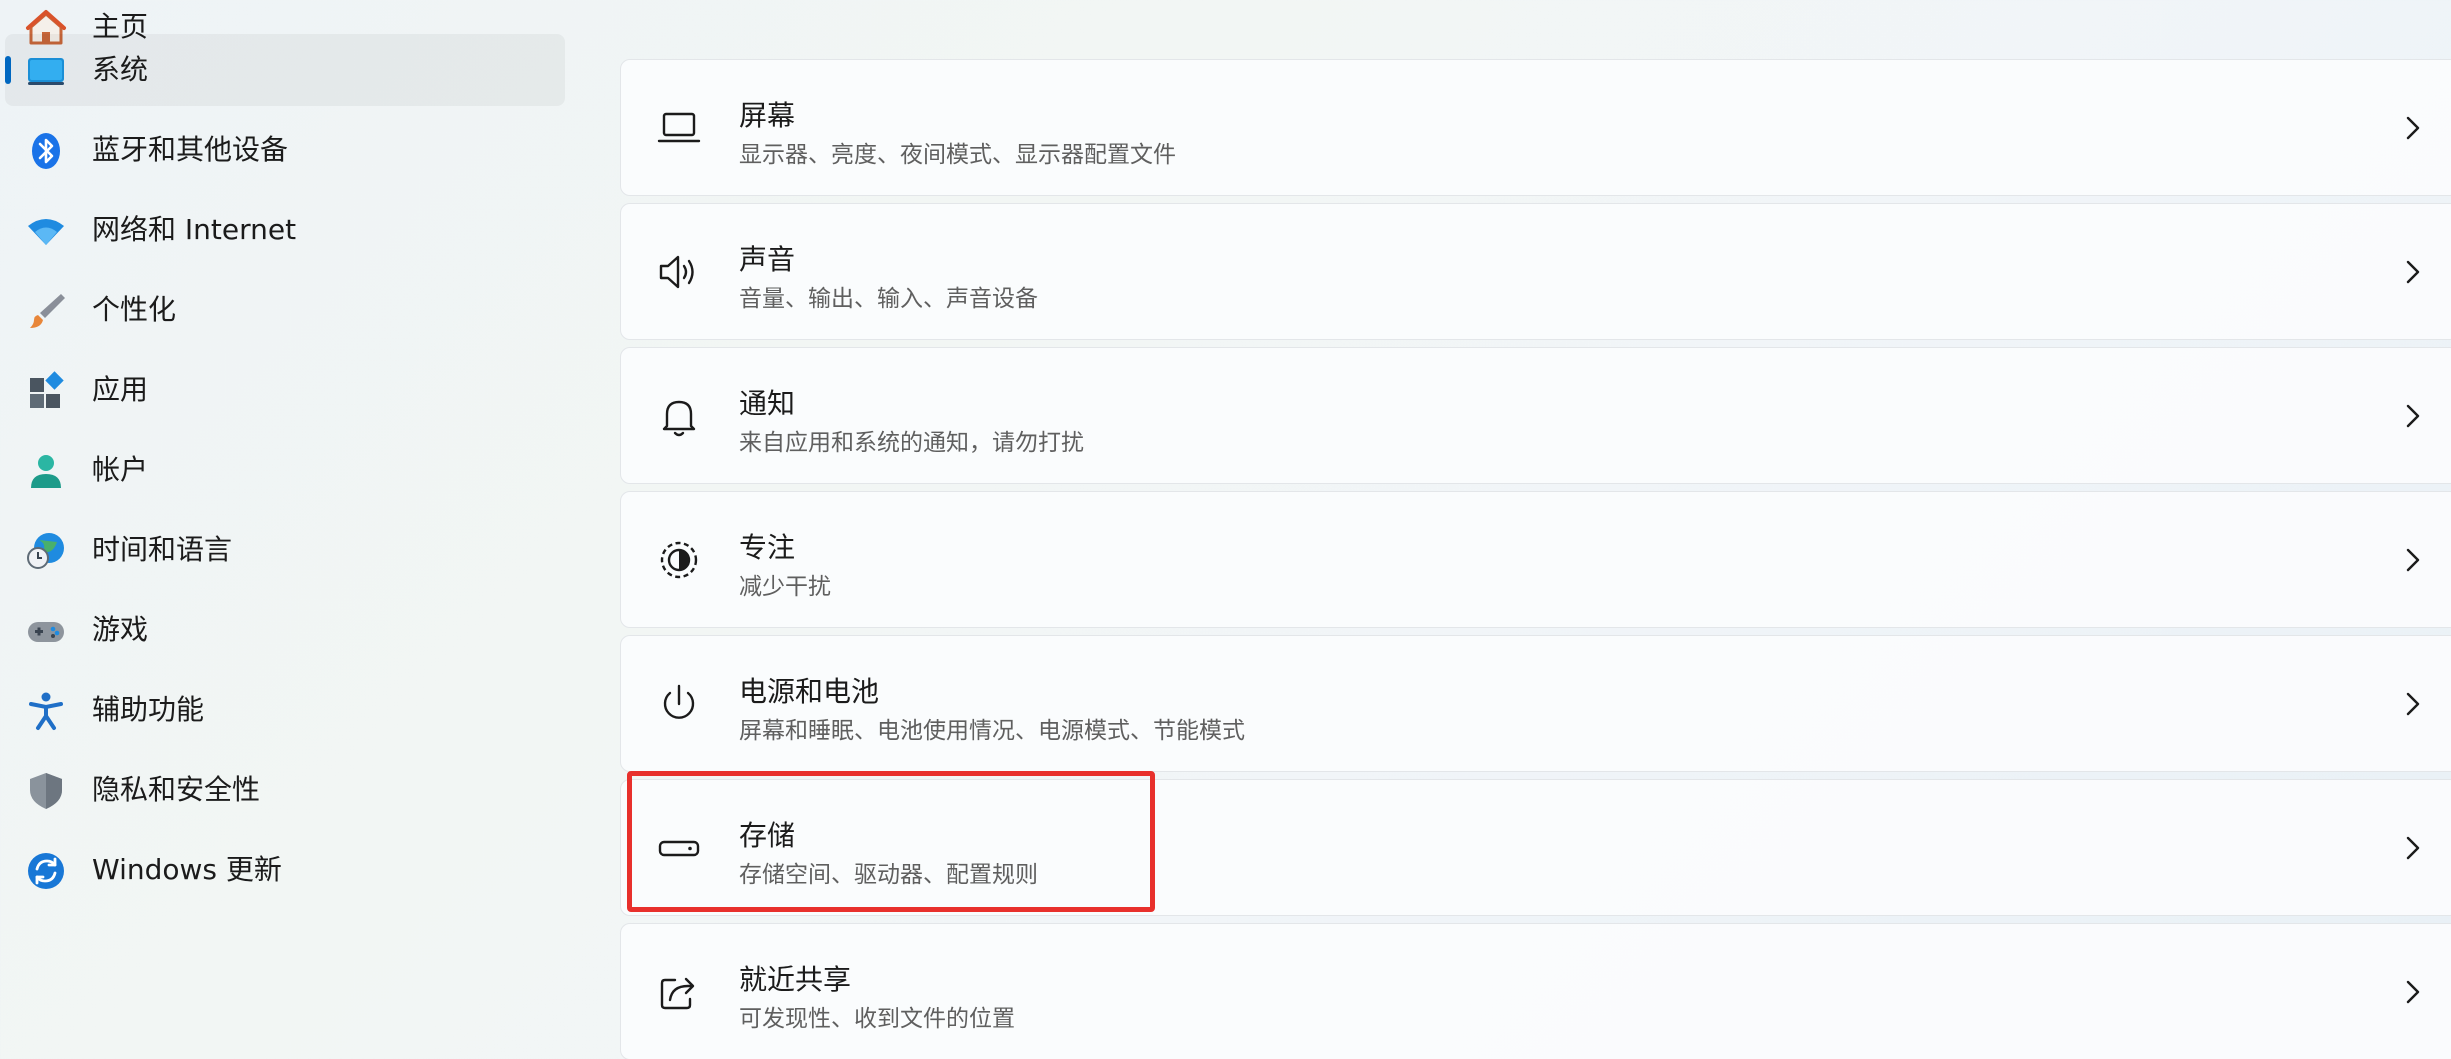 This screenshot has height=1059, width=2451. Describe the element at coordinates (46, 471) in the screenshot. I see `account-icon` at that location.